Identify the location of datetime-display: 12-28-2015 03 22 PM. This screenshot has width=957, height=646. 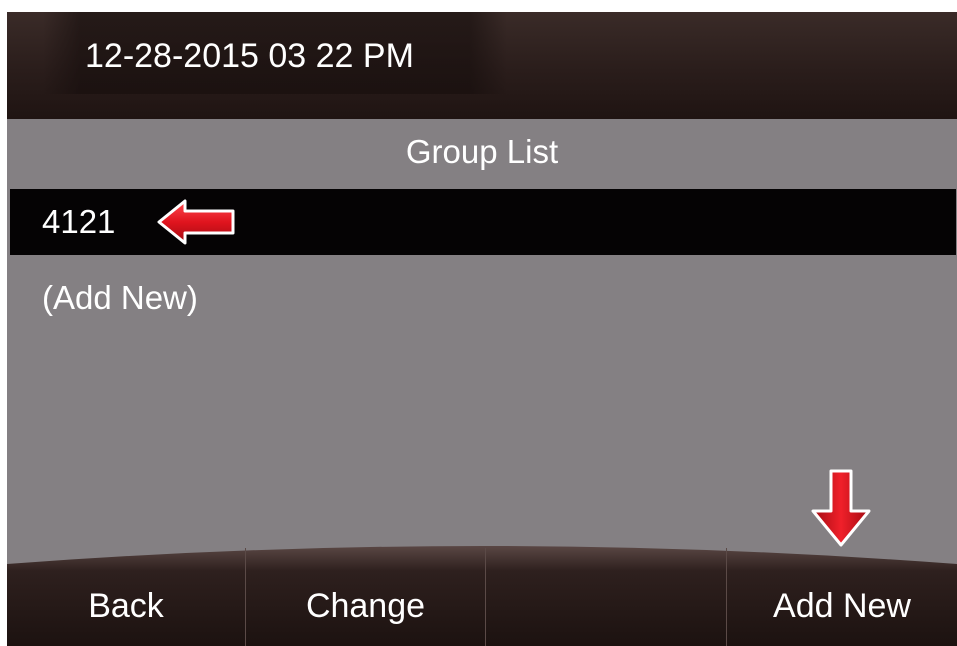
(249, 56).